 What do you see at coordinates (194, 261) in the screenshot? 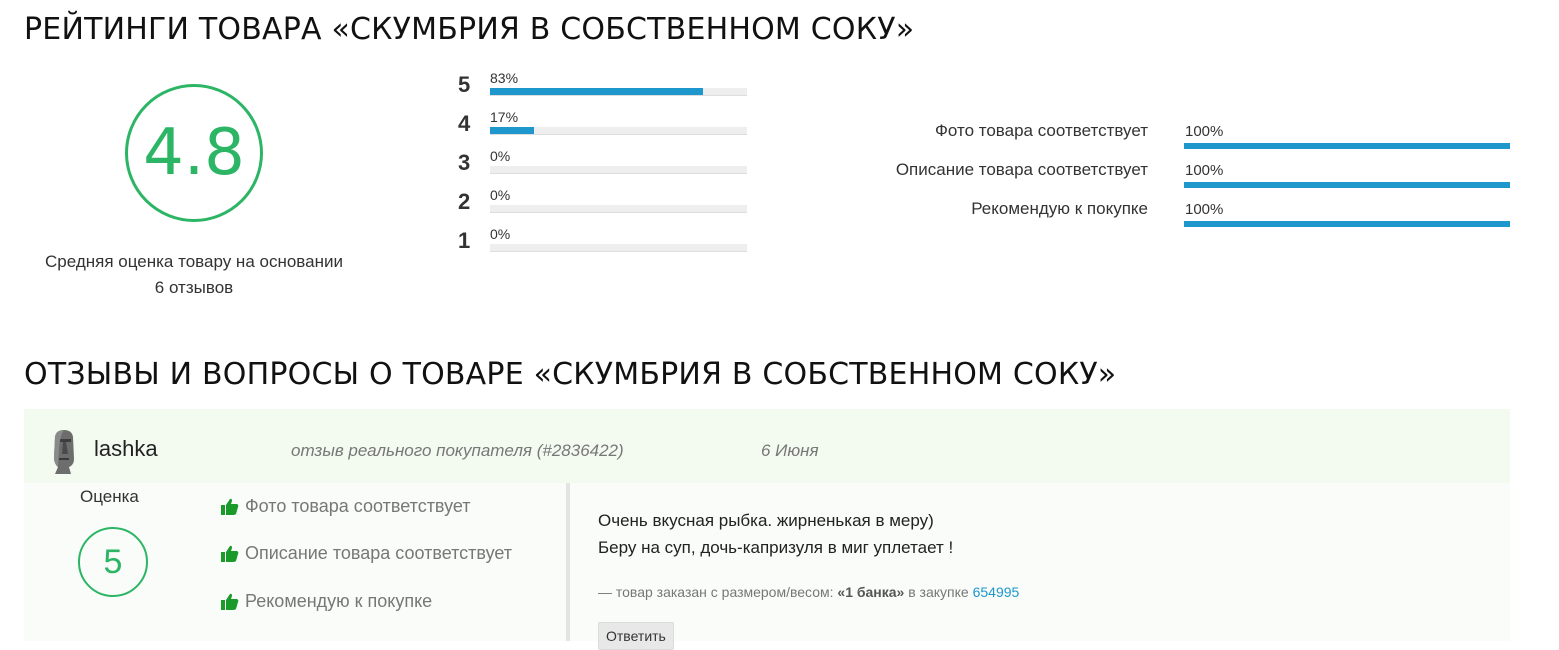
I see `average-caption-line1: Средняя оценка товару на основании` at bounding box center [194, 261].